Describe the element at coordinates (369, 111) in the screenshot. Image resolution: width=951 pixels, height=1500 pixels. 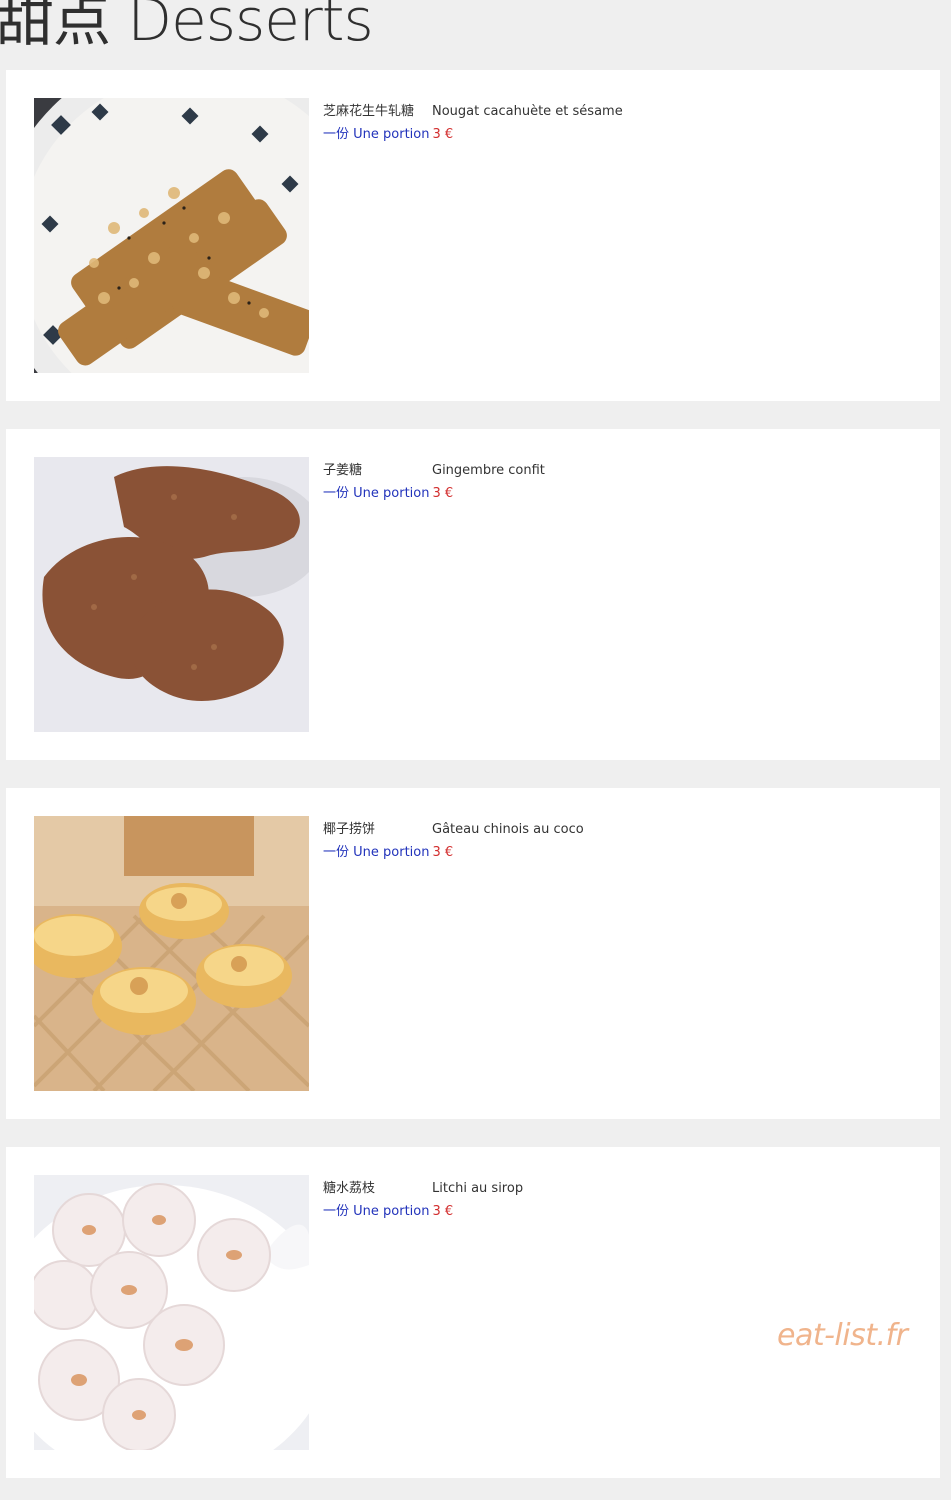
I see `item-name-zh: 芝麻花生牛轧糖` at that location.